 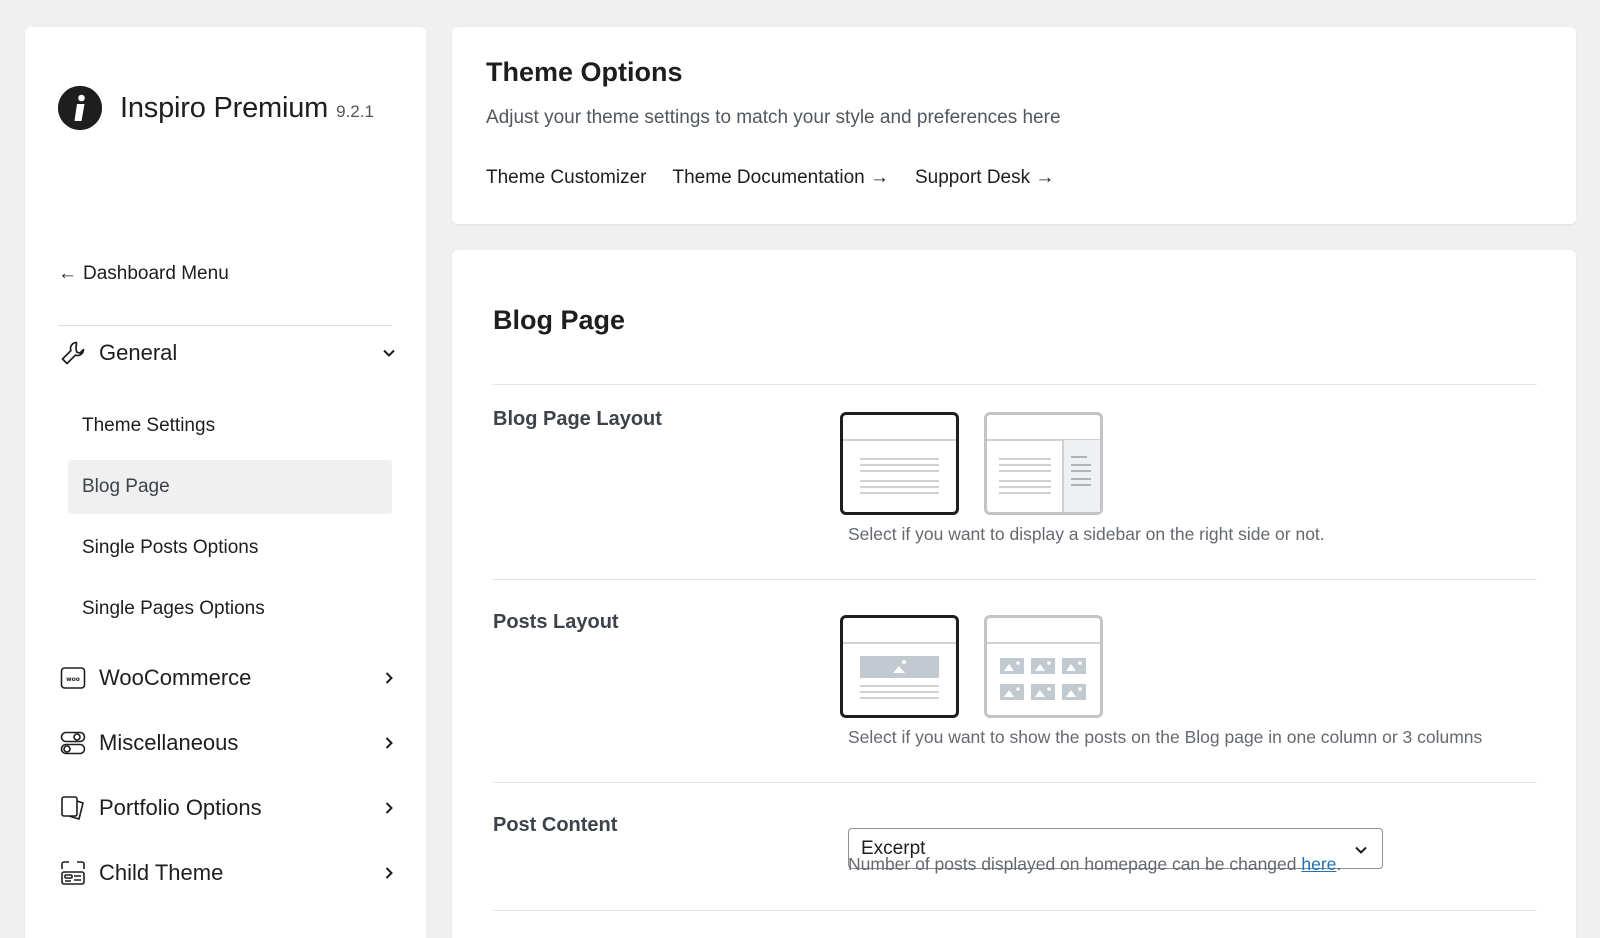 I want to click on child-theme-icon, so click(x=73, y=873).